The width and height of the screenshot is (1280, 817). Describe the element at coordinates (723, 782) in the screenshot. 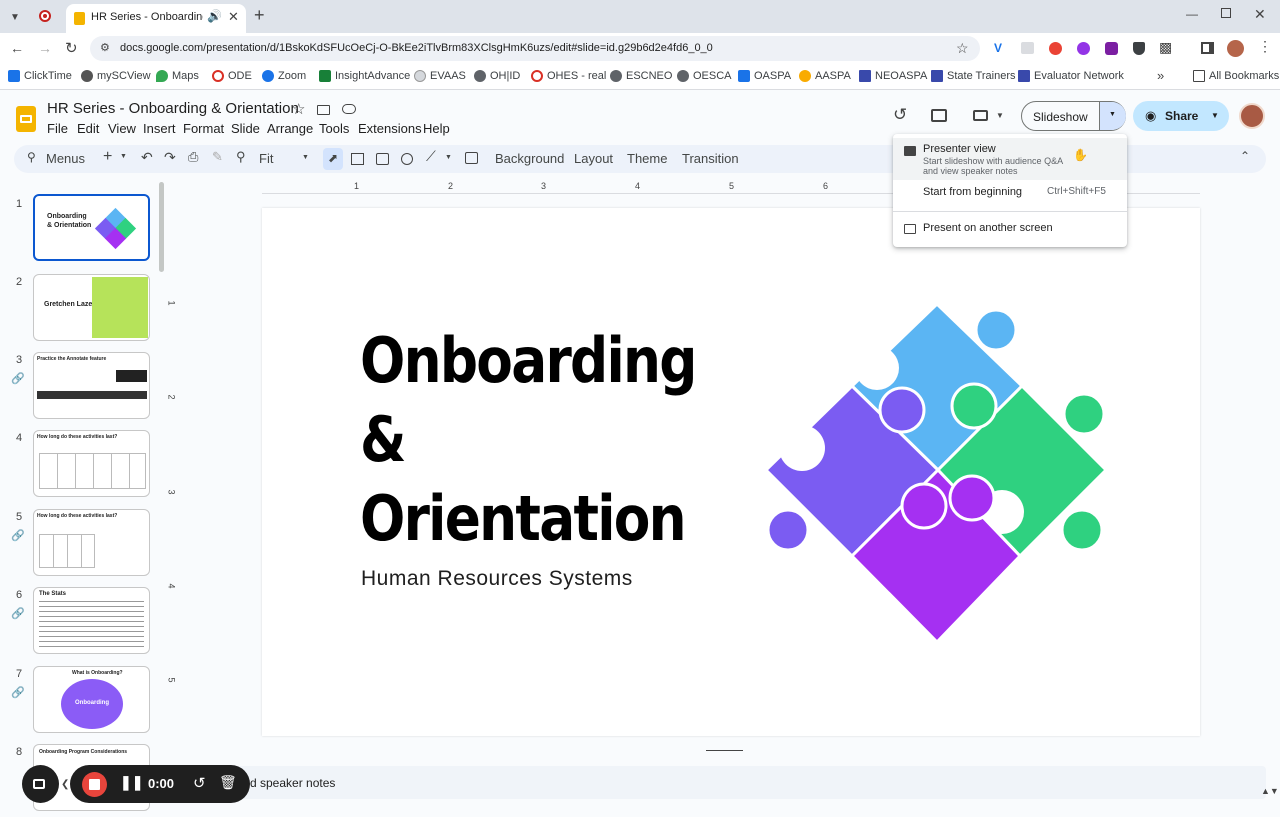

I see `speaker-notes: d speaker notes` at that location.